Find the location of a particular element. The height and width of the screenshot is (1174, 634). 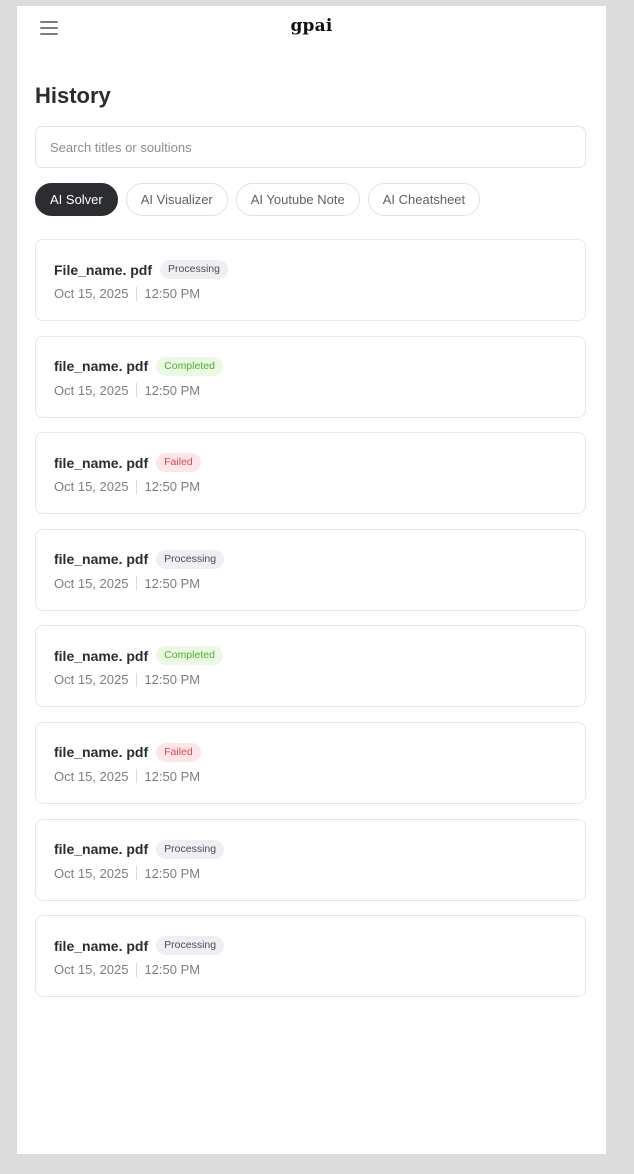

search-input is located at coordinates (310, 147).